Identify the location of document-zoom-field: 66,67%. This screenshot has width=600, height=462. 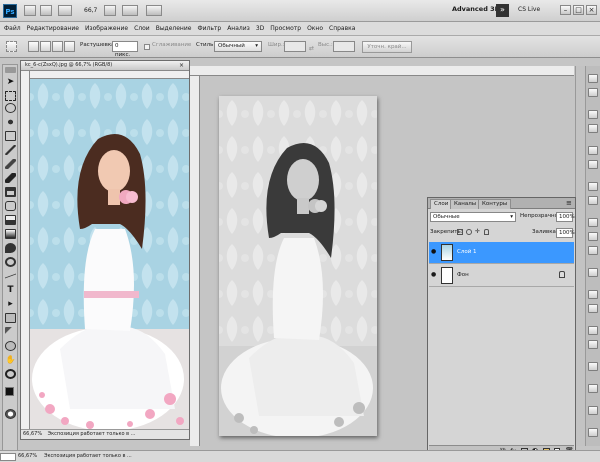
(32, 434).